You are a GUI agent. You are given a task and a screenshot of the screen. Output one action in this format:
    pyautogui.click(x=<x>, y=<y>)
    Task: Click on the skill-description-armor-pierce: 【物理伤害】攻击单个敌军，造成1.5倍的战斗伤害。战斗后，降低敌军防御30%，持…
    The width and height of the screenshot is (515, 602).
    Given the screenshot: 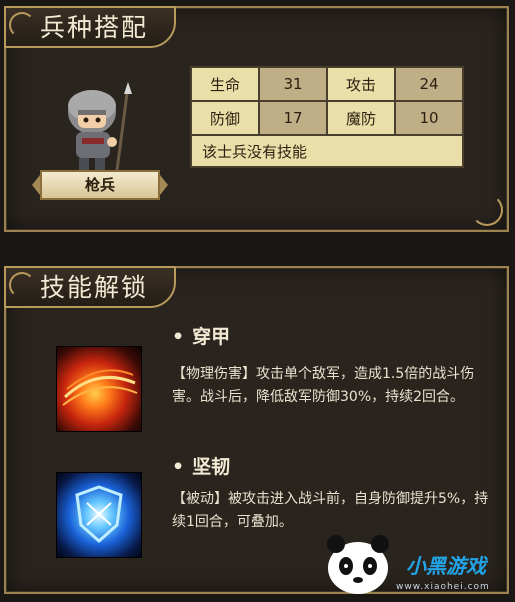 What is the action you would take?
    pyautogui.click(x=323, y=385)
    